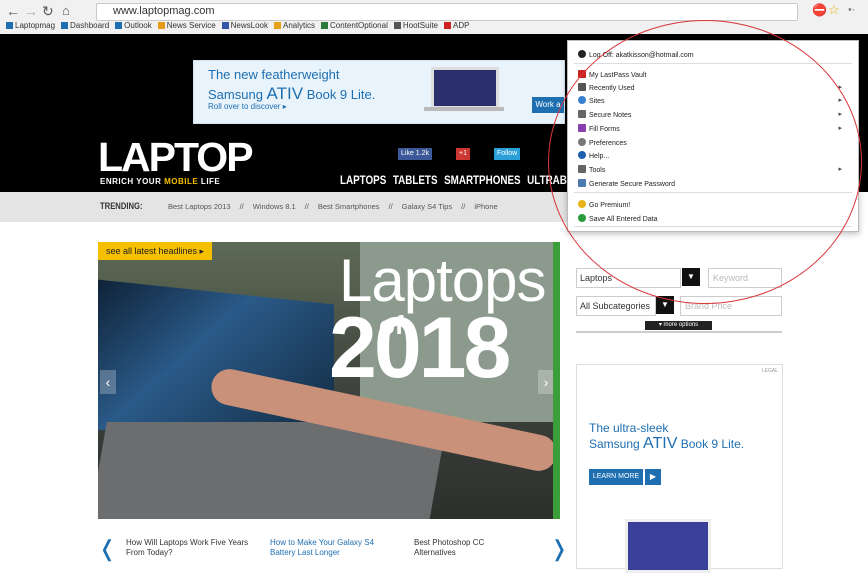 This screenshot has width=868, height=573. Describe the element at coordinates (548, 105) in the screenshot. I see `ad-button: Work a` at that location.